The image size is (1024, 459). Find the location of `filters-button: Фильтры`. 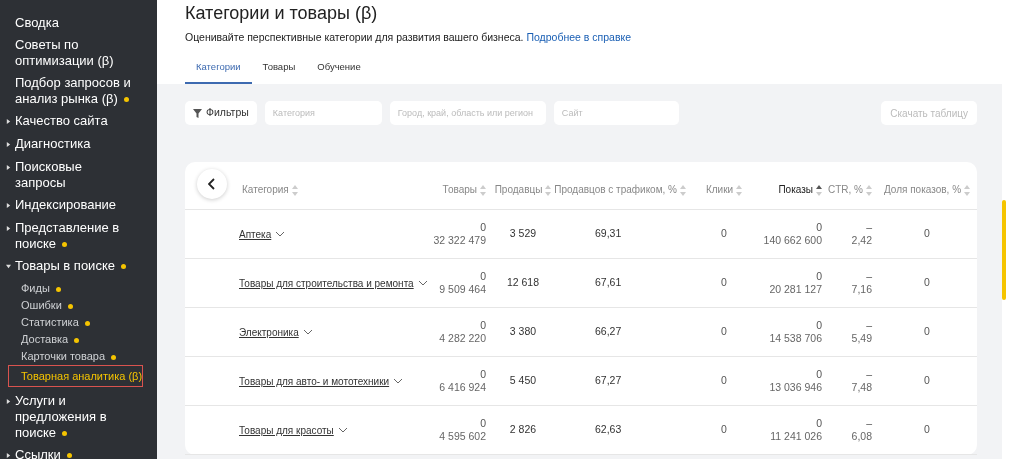

filters-button: Фильтры is located at coordinates (221, 113).